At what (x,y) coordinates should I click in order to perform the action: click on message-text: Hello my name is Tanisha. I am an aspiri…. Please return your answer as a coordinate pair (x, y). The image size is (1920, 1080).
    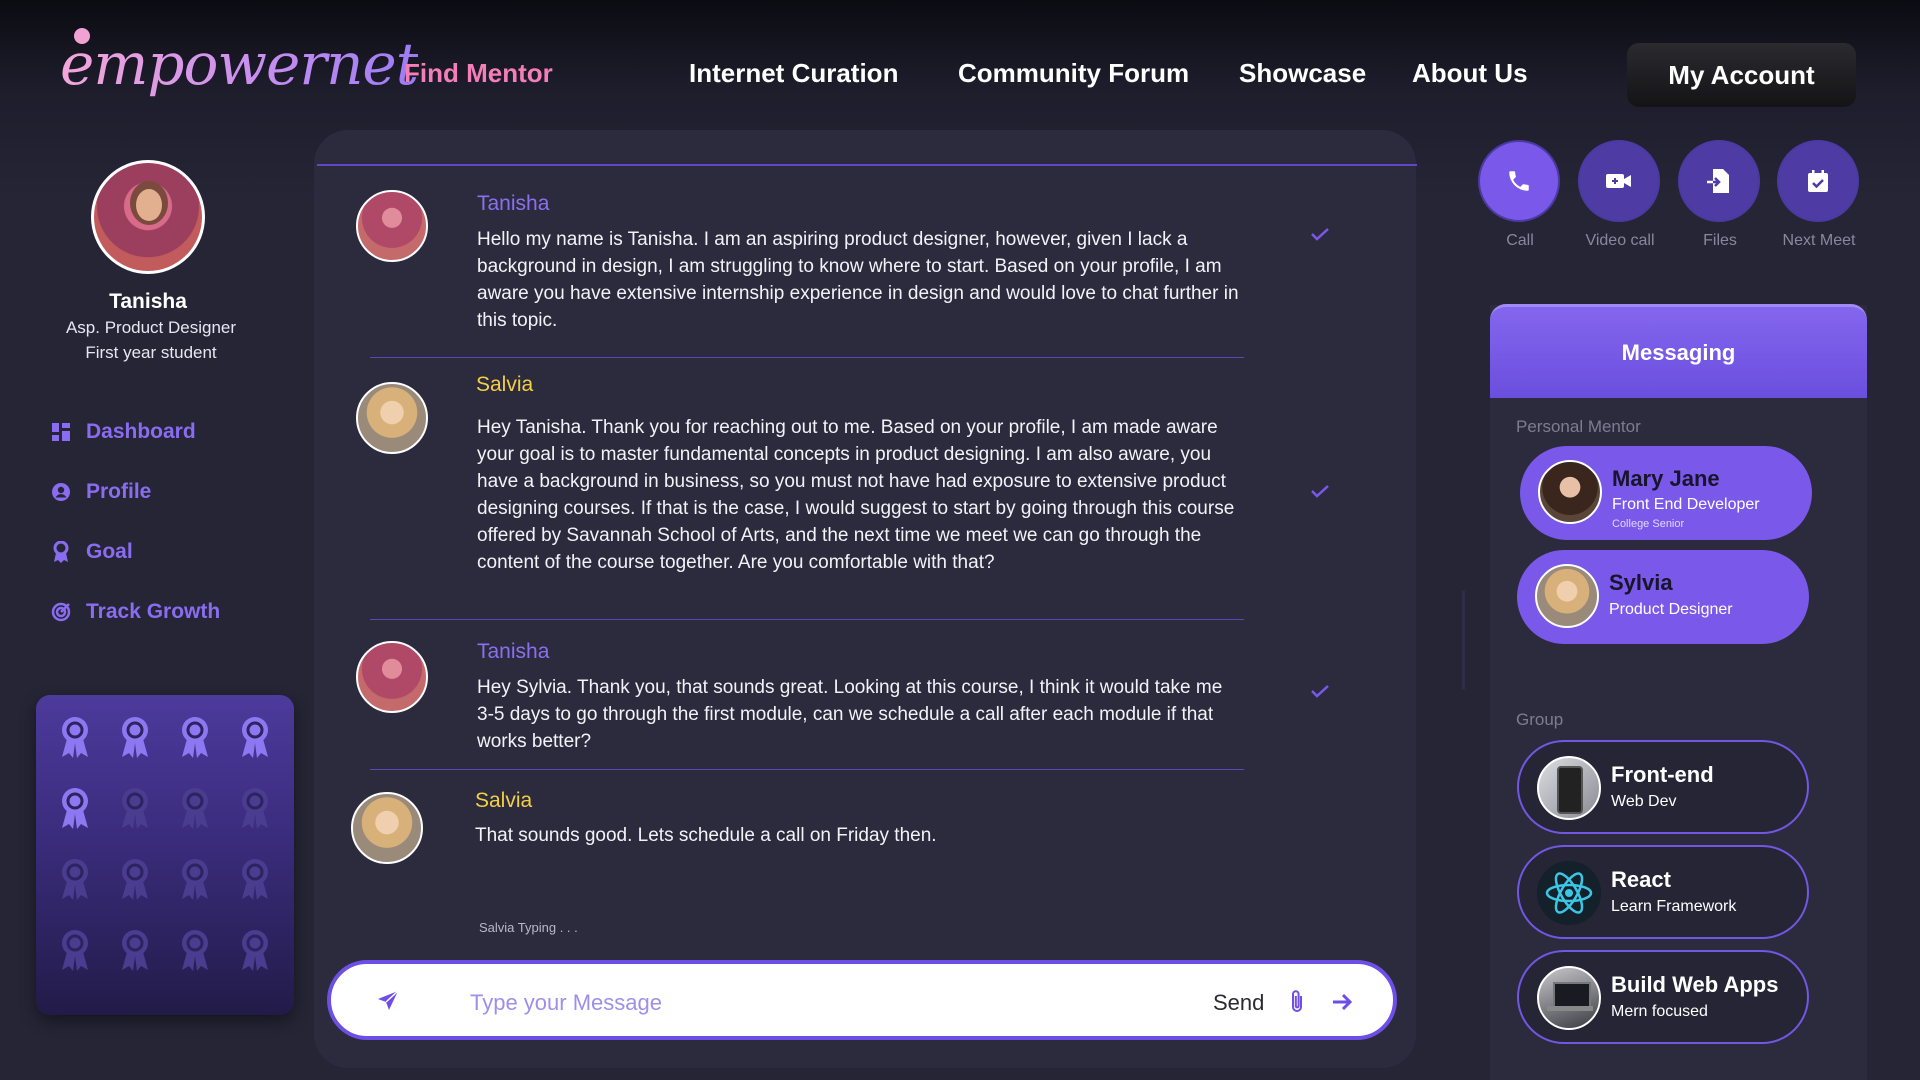
    Looking at the image, I should click on (858, 280).